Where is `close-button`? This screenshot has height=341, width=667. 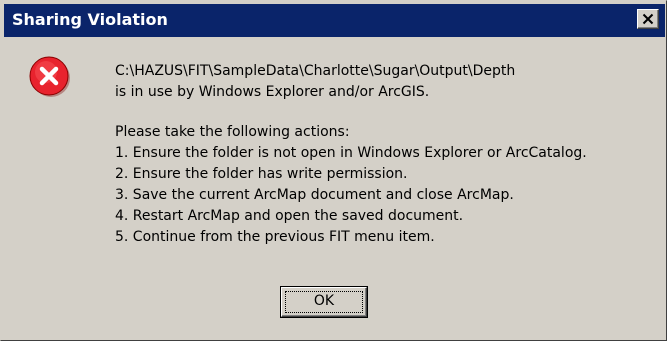
close-button is located at coordinates (648, 19).